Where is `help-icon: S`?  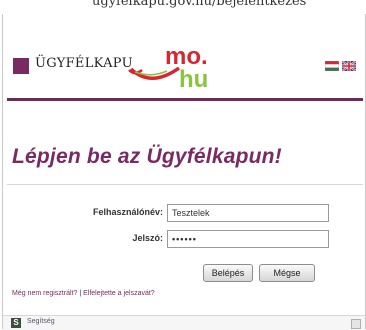 help-icon: S is located at coordinates (16, 323).